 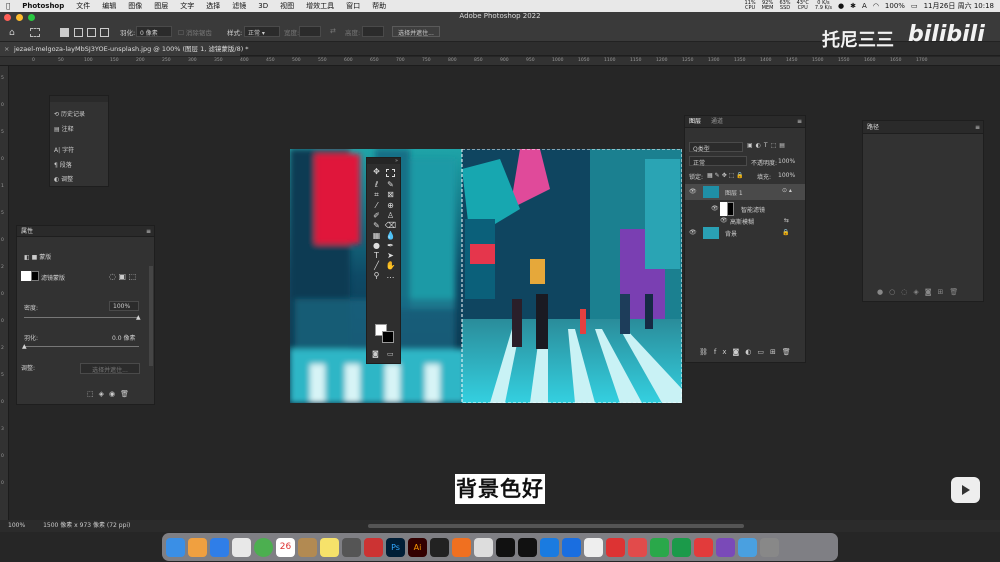 What do you see at coordinates (390, 215) in the screenshot?
I see `stamp-tool-icon: ♙` at bounding box center [390, 215].